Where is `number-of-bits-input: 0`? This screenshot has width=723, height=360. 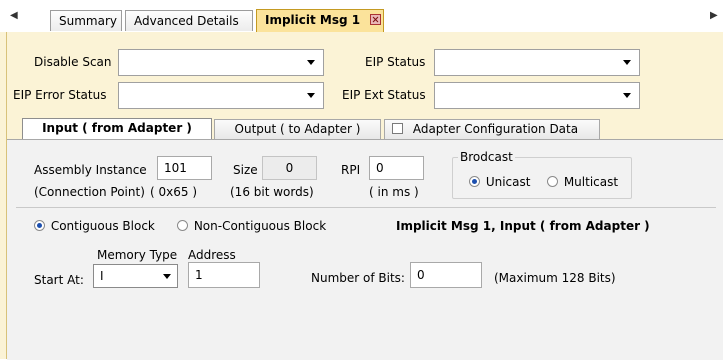 number-of-bits-input: 0 is located at coordinates (446, 275).